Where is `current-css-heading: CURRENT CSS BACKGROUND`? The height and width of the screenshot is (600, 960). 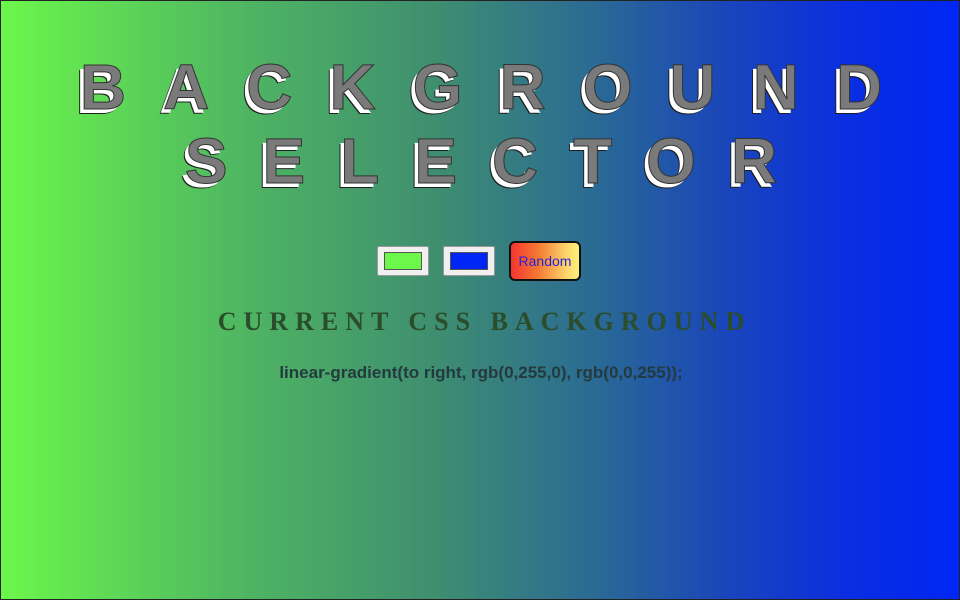 current-css-heading: CURRENT CSS BACKGROUND is located at coordinates (484, 321).